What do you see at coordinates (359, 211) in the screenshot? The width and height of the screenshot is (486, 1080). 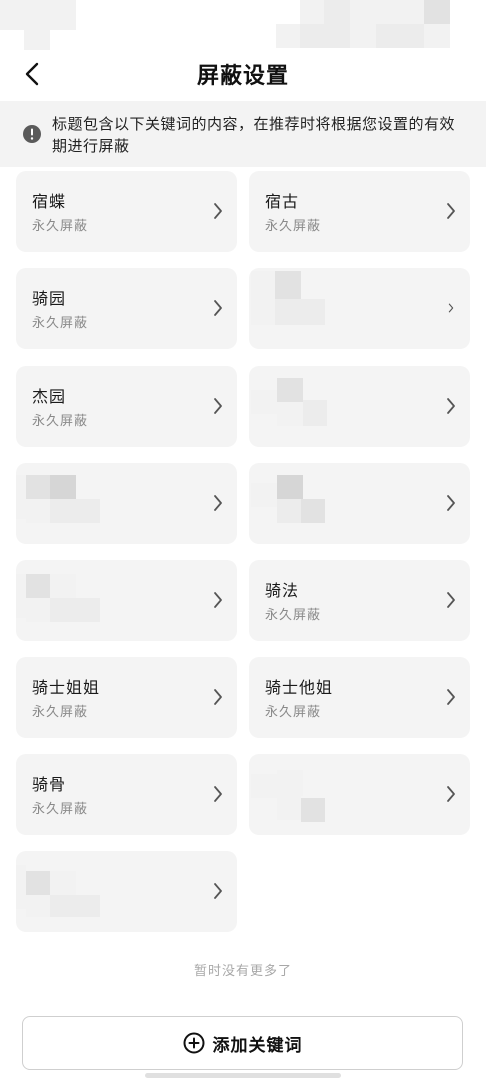 I see `keyword-card: 宿古 永久屏蔽` at bounding box center [359, 211].